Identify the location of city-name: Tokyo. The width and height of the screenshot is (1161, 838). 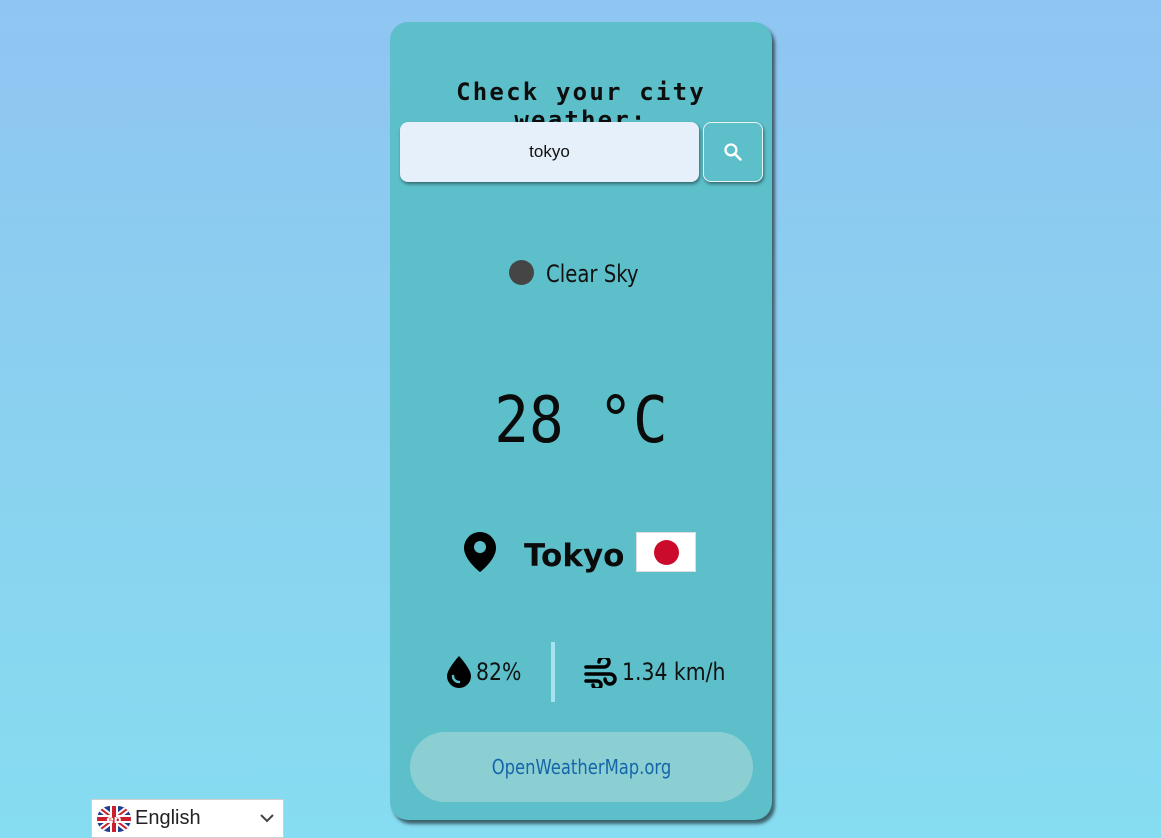
(574, 556).